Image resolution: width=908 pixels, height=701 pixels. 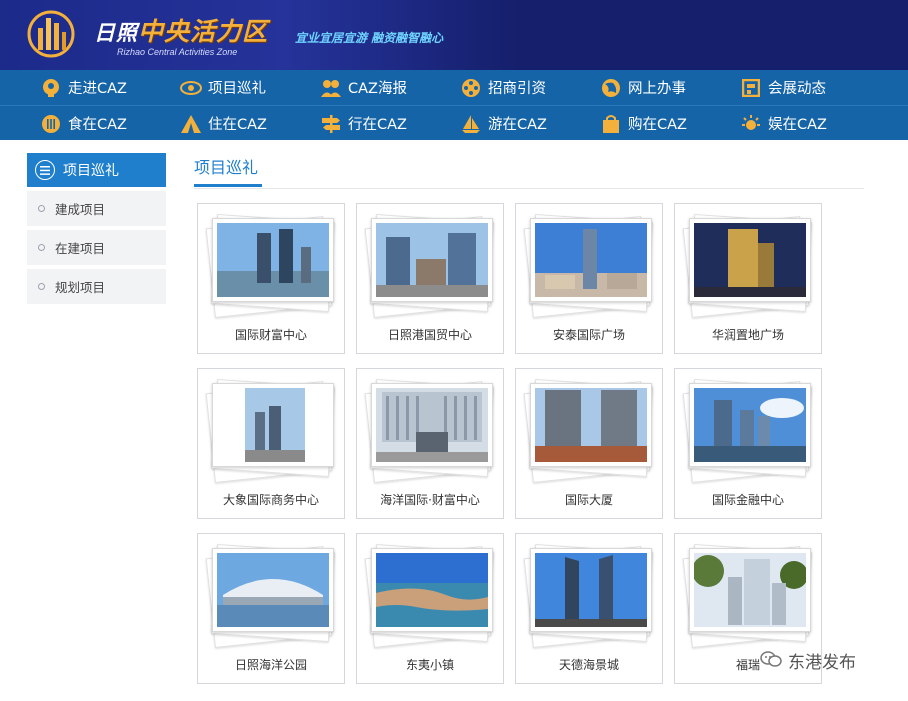 What do you see at coordinates (203, 31) in the screenshot?
I see `brand-title: 中央活力区` at bounding box center [203, 31].